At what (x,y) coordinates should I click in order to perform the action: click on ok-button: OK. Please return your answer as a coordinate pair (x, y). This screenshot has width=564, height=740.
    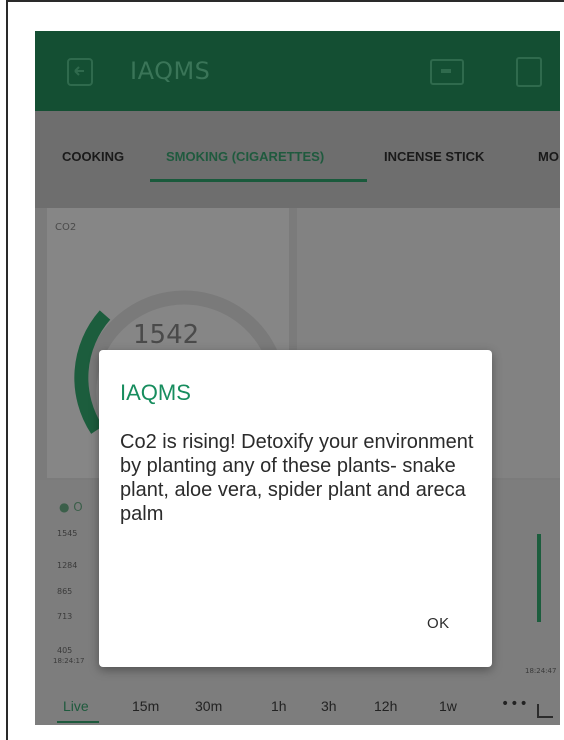
    Looking at the image, I should click on (438, 623).